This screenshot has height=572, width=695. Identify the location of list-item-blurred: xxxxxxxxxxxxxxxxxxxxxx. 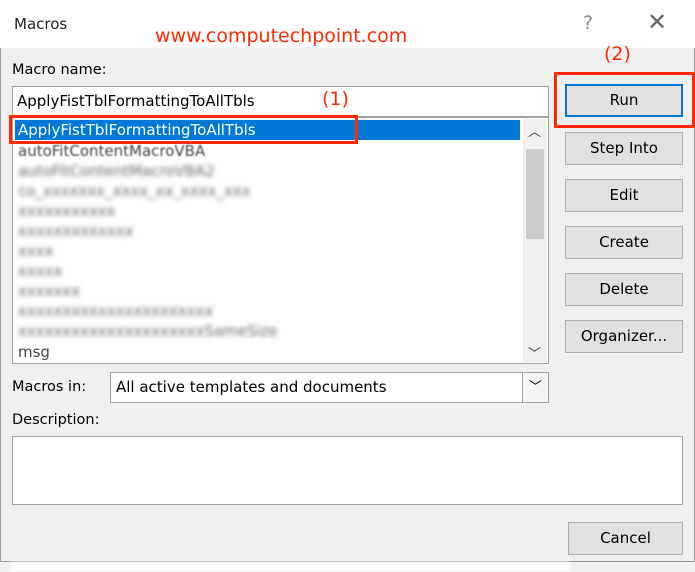
(114, 311).